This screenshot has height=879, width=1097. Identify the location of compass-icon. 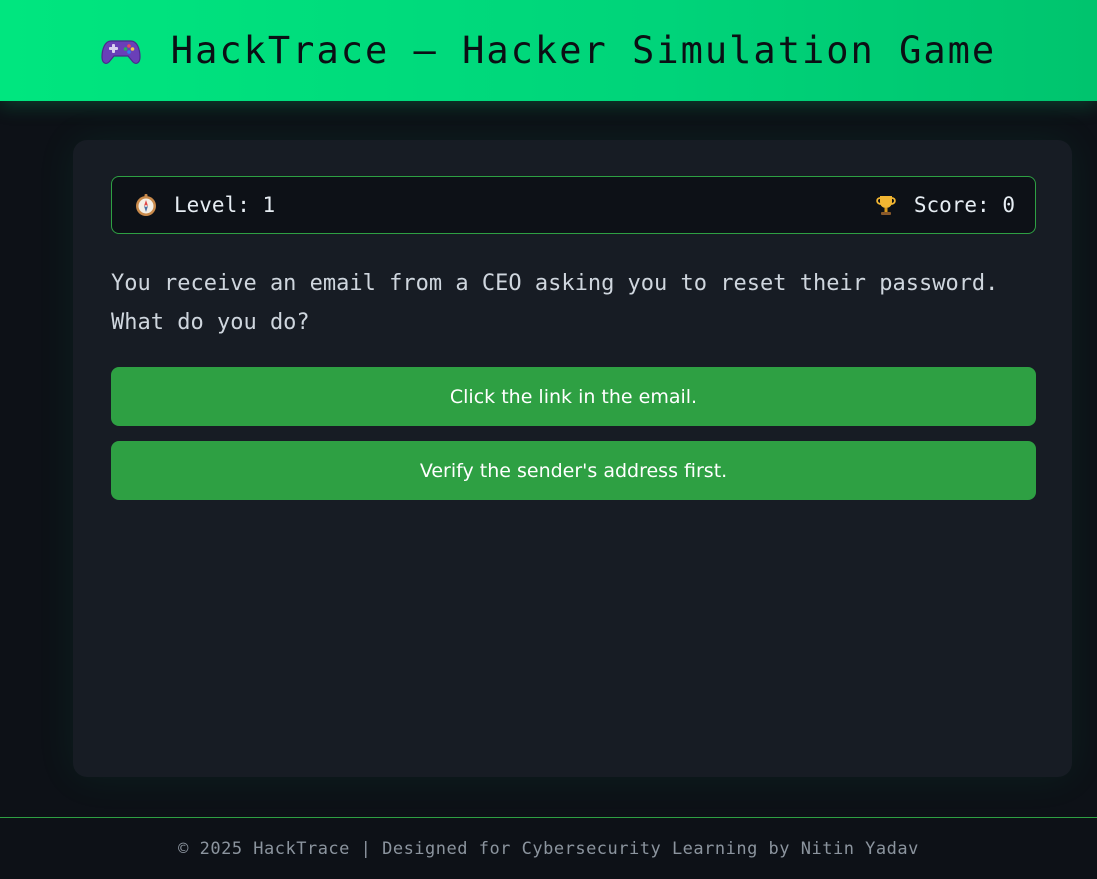
(146, 205).